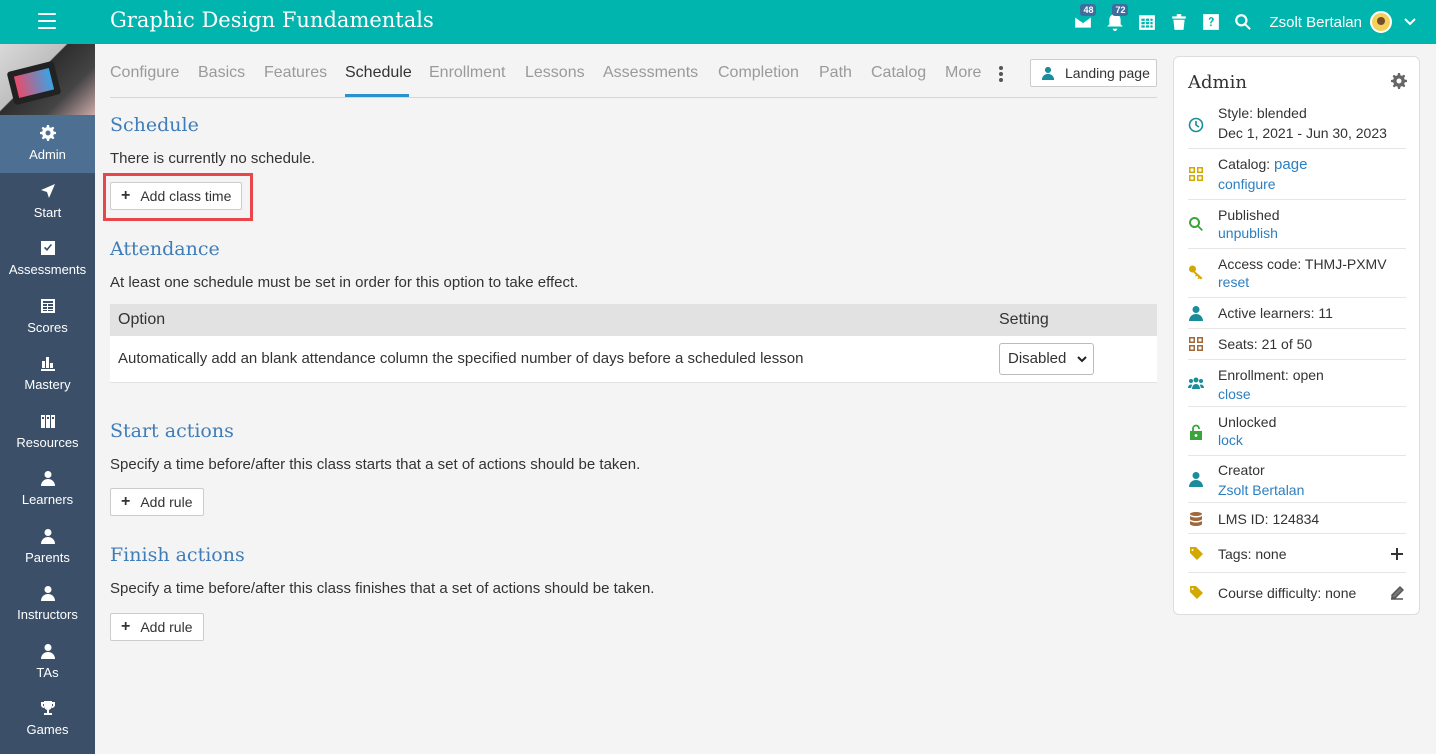 This screenshot has width=1436, height=754. I want to click on lms-id-row: LMS ID: 124834, so click(1297, 519).